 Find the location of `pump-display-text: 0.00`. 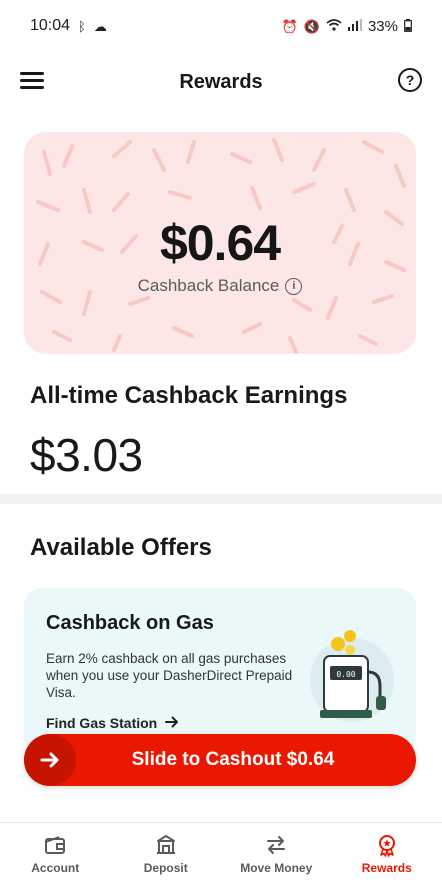

pump-display-text: 0.00 is located at coordinates (345, 674).